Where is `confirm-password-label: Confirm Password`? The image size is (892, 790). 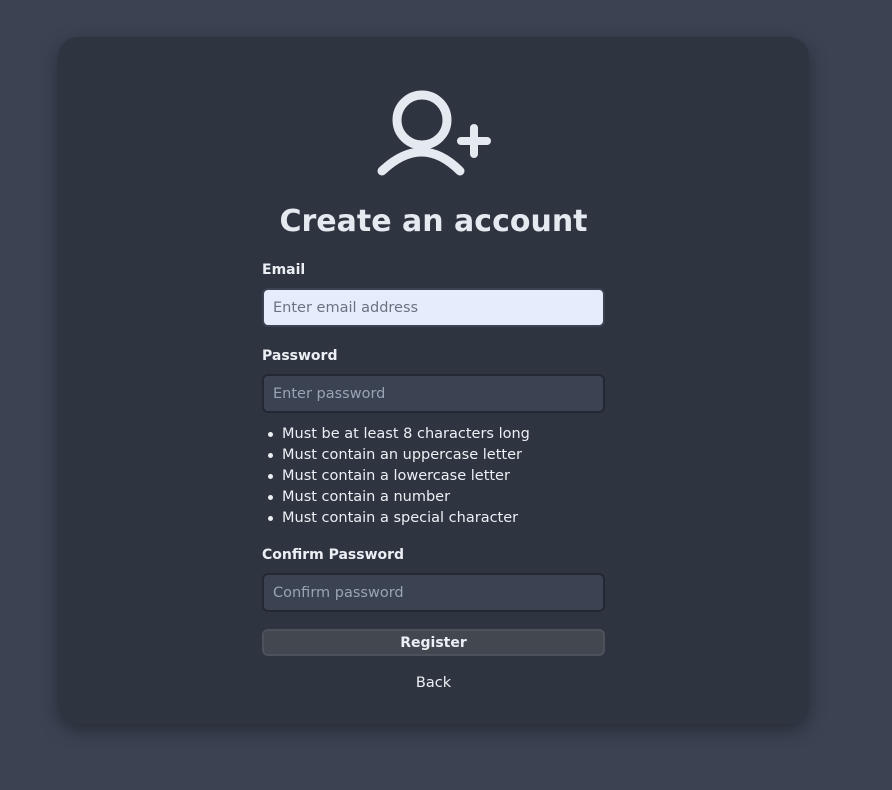
confirm-password-label: Confirm Password is located at coordinates (333, 555).